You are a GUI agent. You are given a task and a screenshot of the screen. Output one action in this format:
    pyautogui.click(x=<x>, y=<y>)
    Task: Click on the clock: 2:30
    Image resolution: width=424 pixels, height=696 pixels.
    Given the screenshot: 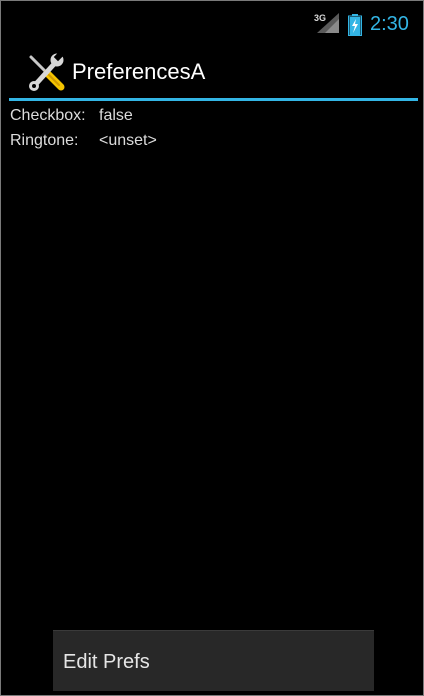 What is the action you would take?
    pyautogui.click(x=389, y=24)
    